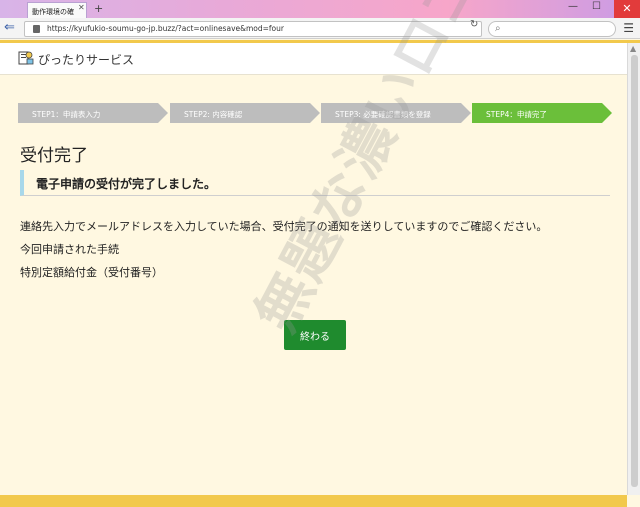 The height and width of the screenshot is (507, 640). I want to click on notice-text: 電子申請の受付が完了しました。, so click(126, 184).